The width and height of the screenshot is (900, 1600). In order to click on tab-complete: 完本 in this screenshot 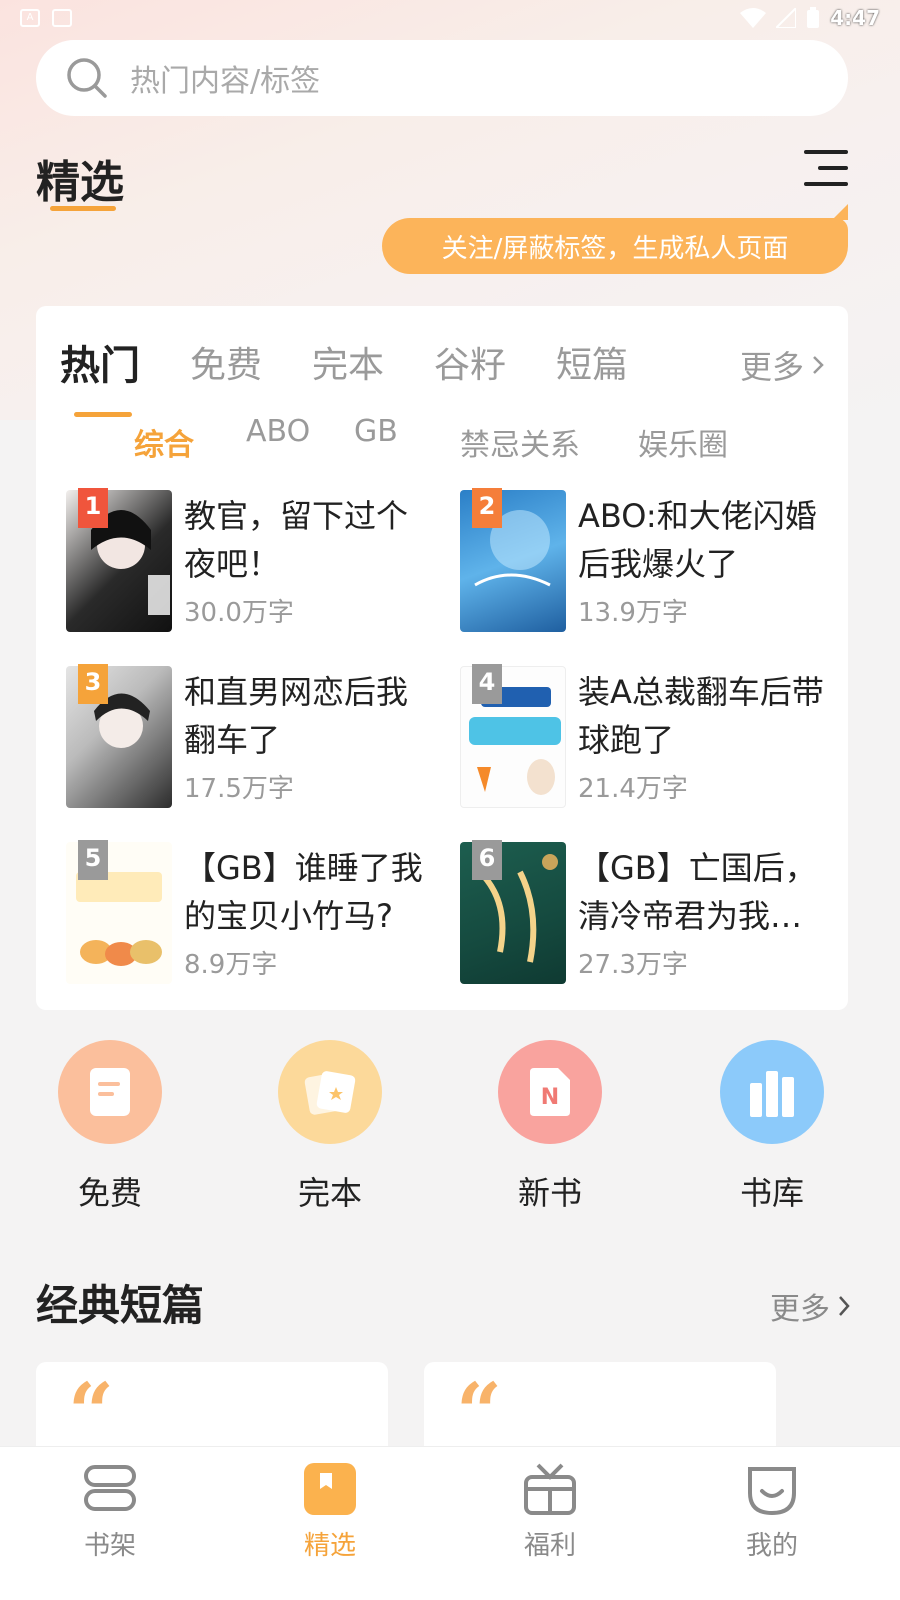, I will do `click(348, 362)`.